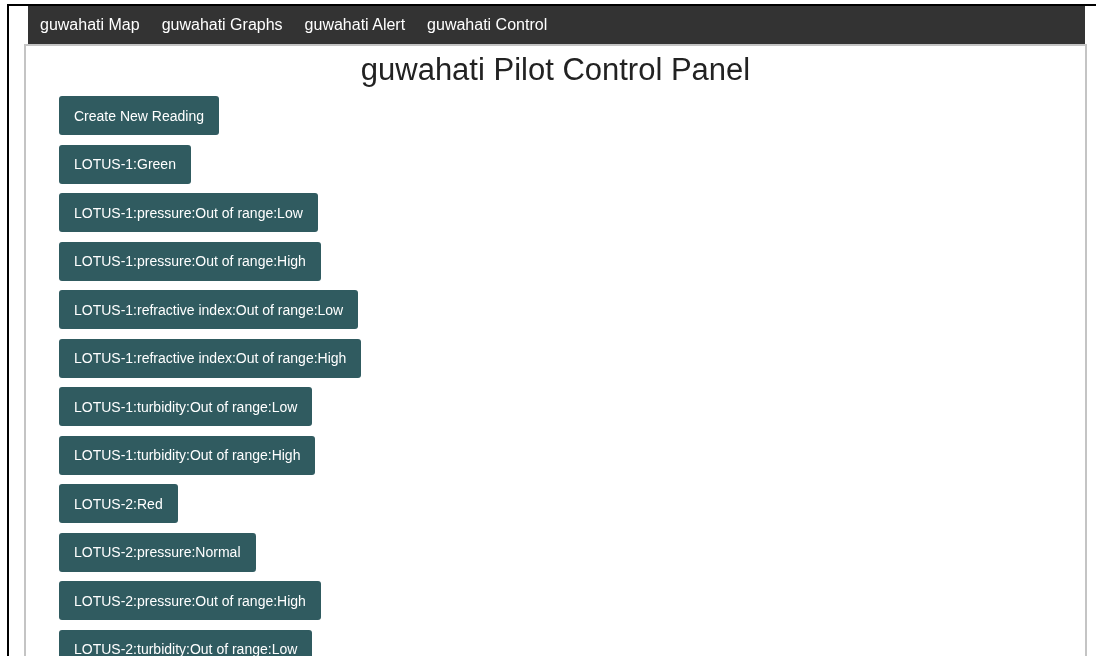 The height and width of the screenshot is (656, 1096). What do you see at coordinates (190, 261) in the screenshot?
I see `reading-button: LOTUS-1:pressure:Out of range:High` at bounding box center [190, 261].